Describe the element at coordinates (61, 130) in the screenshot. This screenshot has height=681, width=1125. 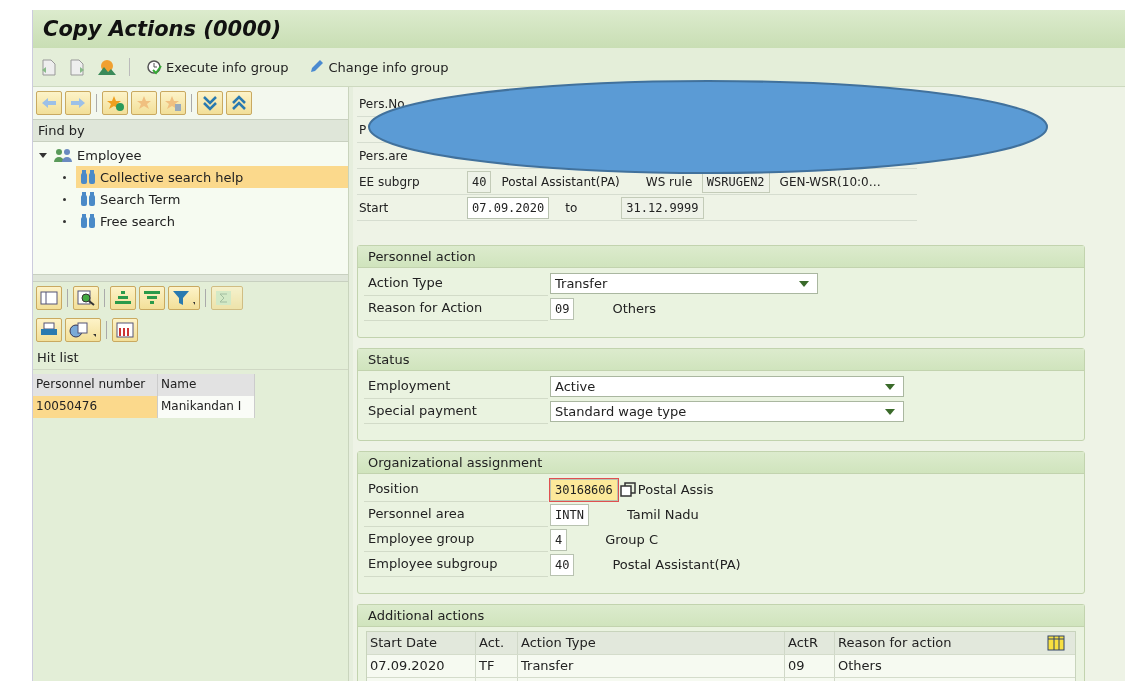
I see `tree-title: Find by` at that location.